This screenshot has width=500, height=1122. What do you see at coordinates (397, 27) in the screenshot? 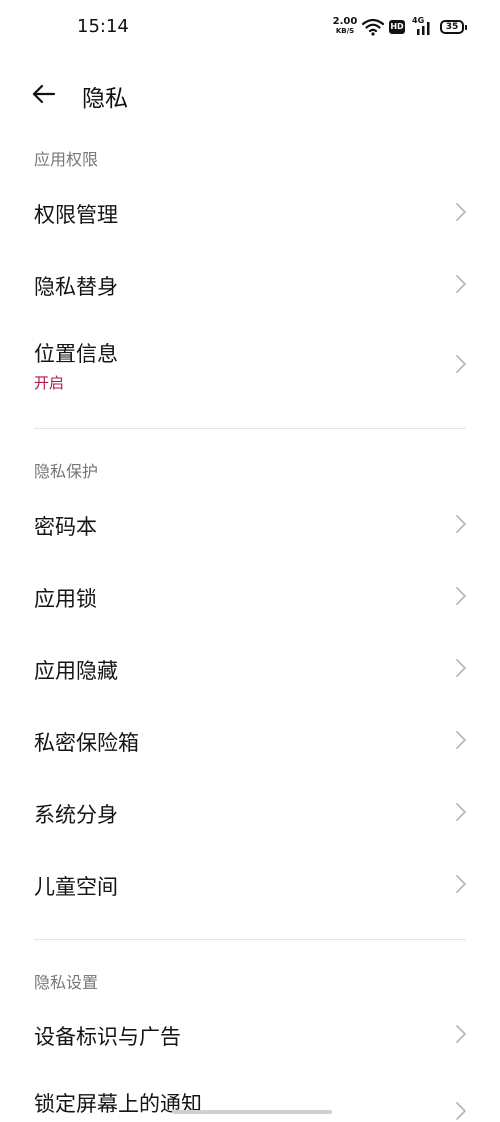
I see `hd-badge: HD` at bounding box center [397, 27].